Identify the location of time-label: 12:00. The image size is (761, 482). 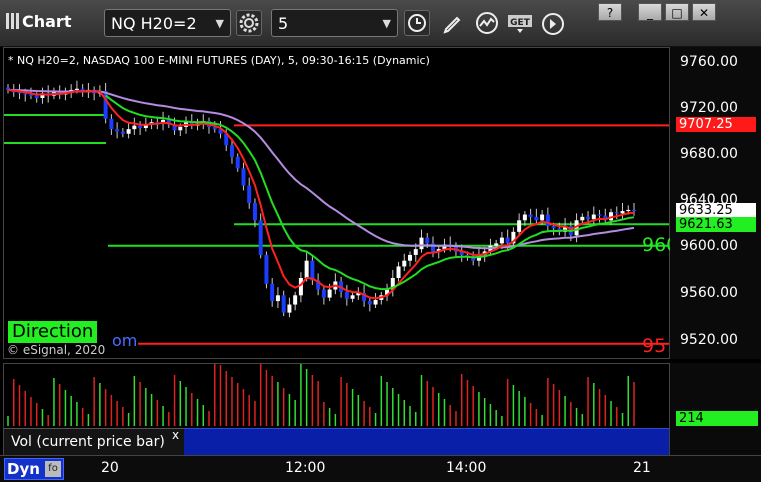
(305, 468).